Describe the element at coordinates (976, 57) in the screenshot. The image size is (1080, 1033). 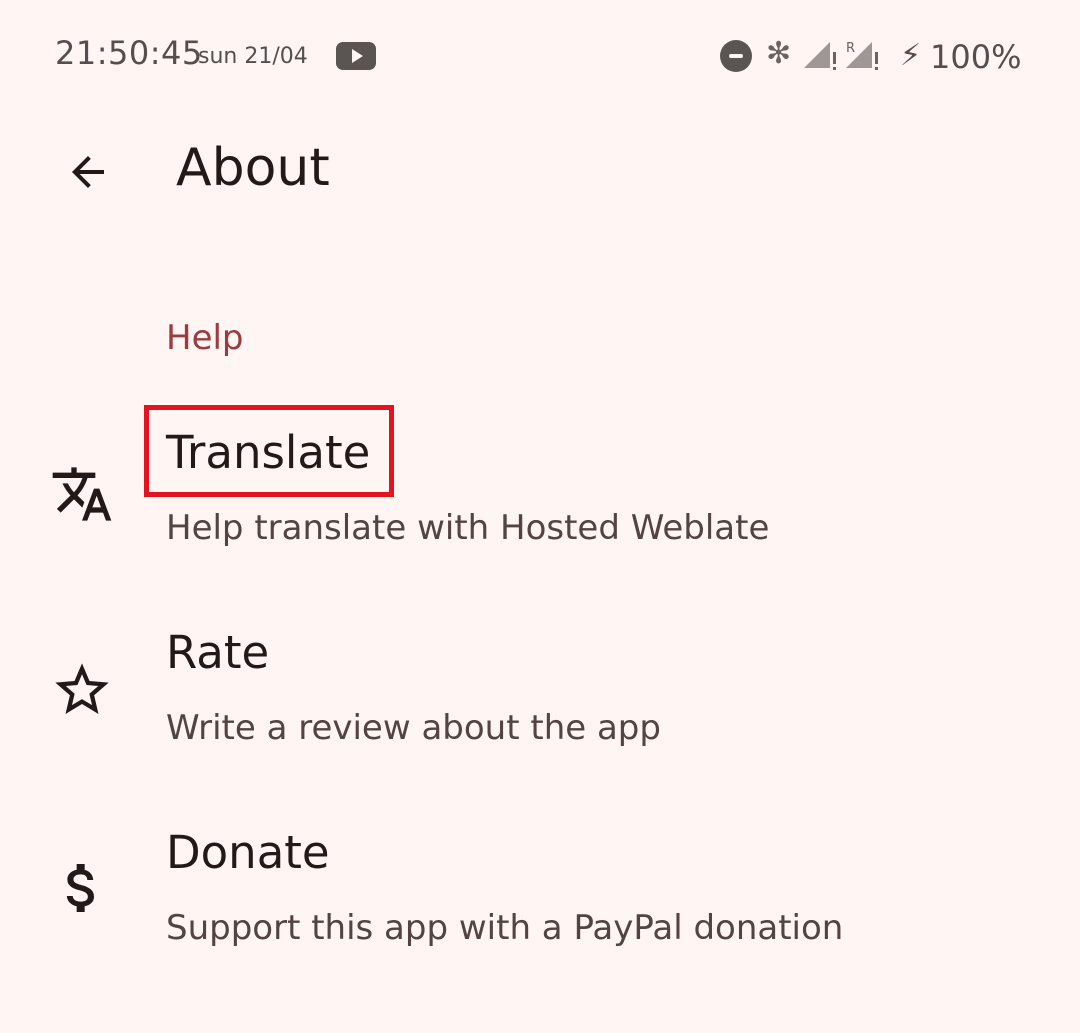
I see `battery-percent: 100%` at that location.